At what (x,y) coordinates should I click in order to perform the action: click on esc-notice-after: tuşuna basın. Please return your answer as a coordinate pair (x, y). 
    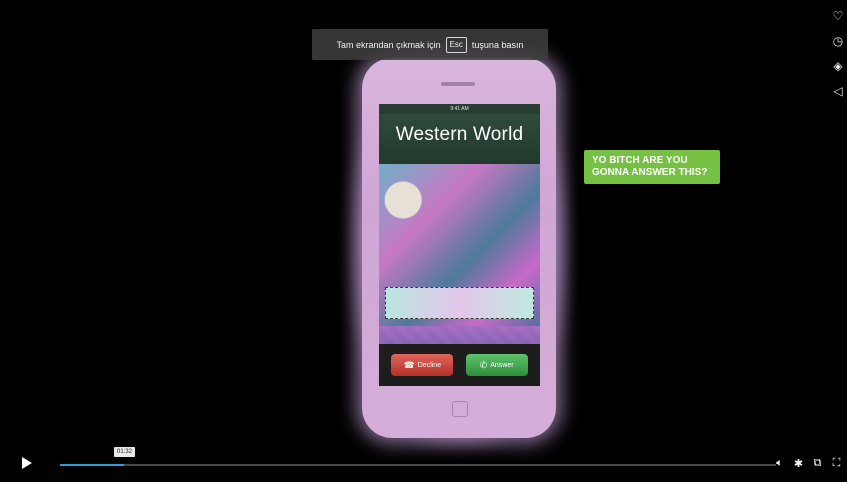
    Looking at the image, I should click on (497, 44).